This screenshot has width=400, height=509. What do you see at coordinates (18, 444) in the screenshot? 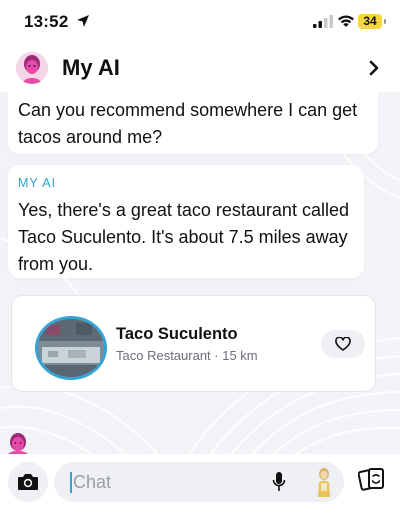
I see `ai-typing-avatar` at bounding box center [18, 444].